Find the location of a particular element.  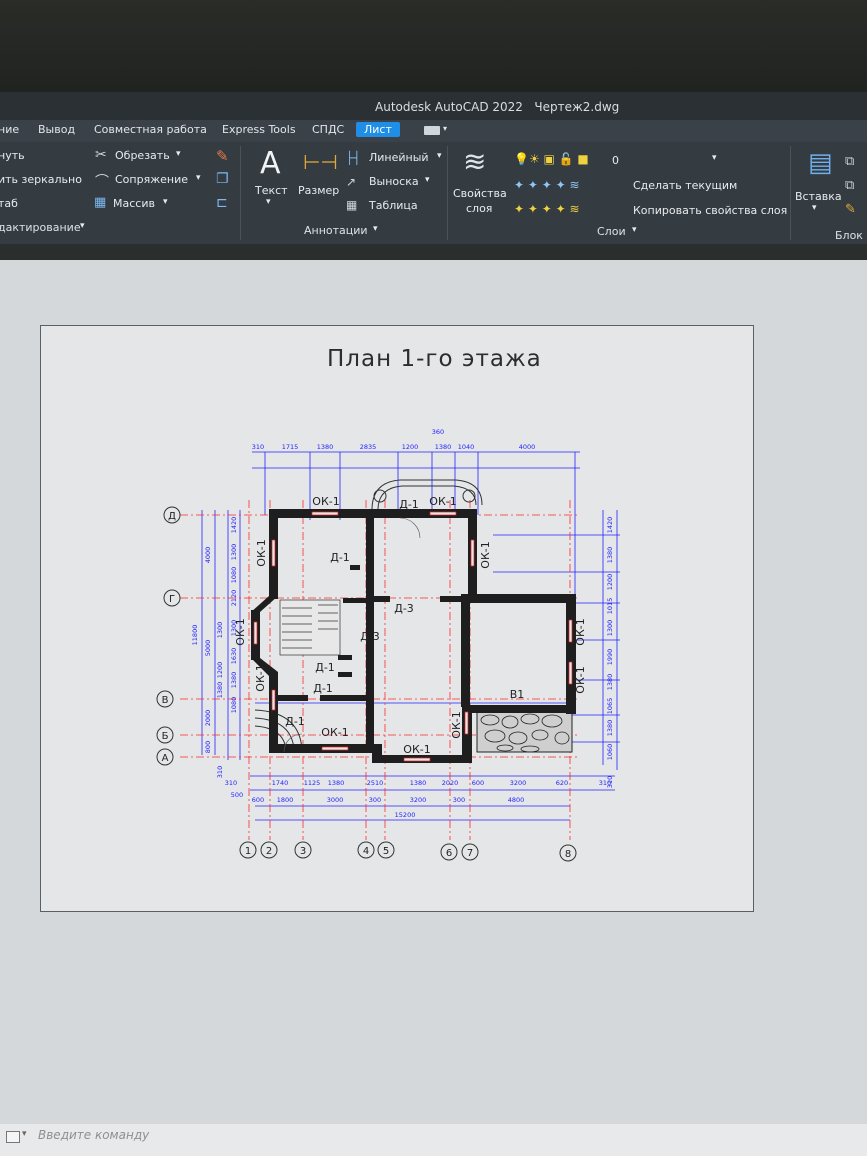

dim-right: 1420 is located at coordinates (610, 525).